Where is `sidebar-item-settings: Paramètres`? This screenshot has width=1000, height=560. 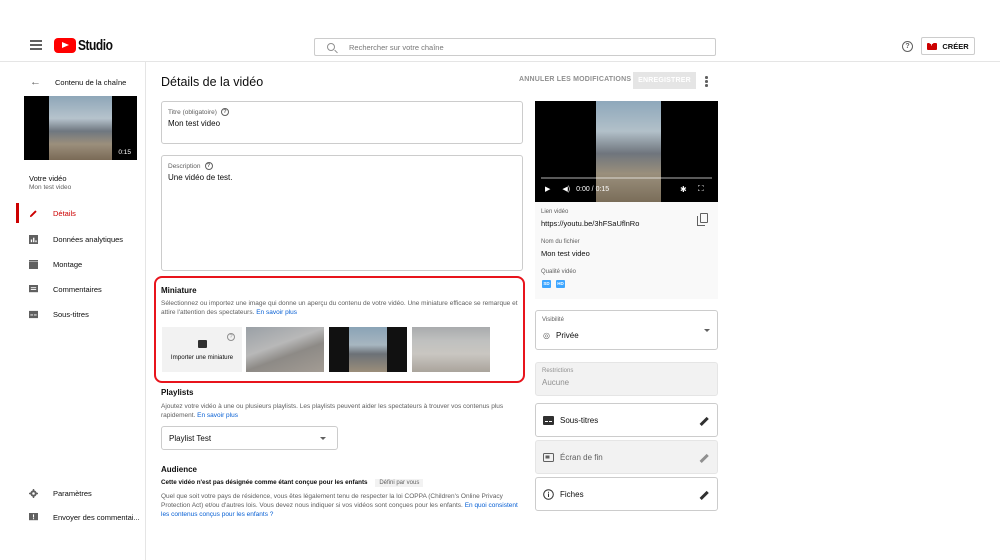
sidebar-item-settings: Paramètres is located at coordinates (73, 493).